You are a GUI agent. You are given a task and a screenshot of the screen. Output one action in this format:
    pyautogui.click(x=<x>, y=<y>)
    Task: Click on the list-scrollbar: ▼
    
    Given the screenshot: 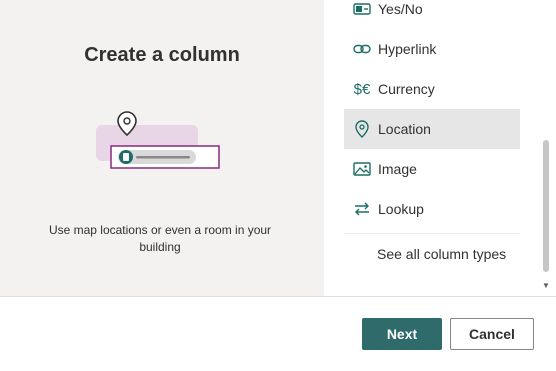 What is the action you would take?
    pyautogui.click(x=546, y=148)
    